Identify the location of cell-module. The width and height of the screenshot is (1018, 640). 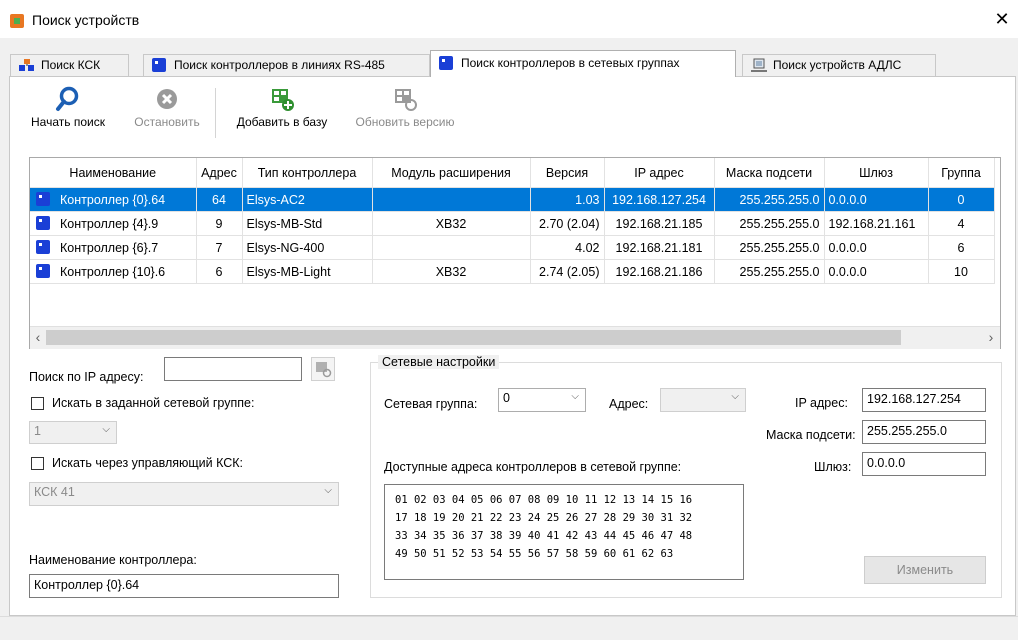
(451, 247).